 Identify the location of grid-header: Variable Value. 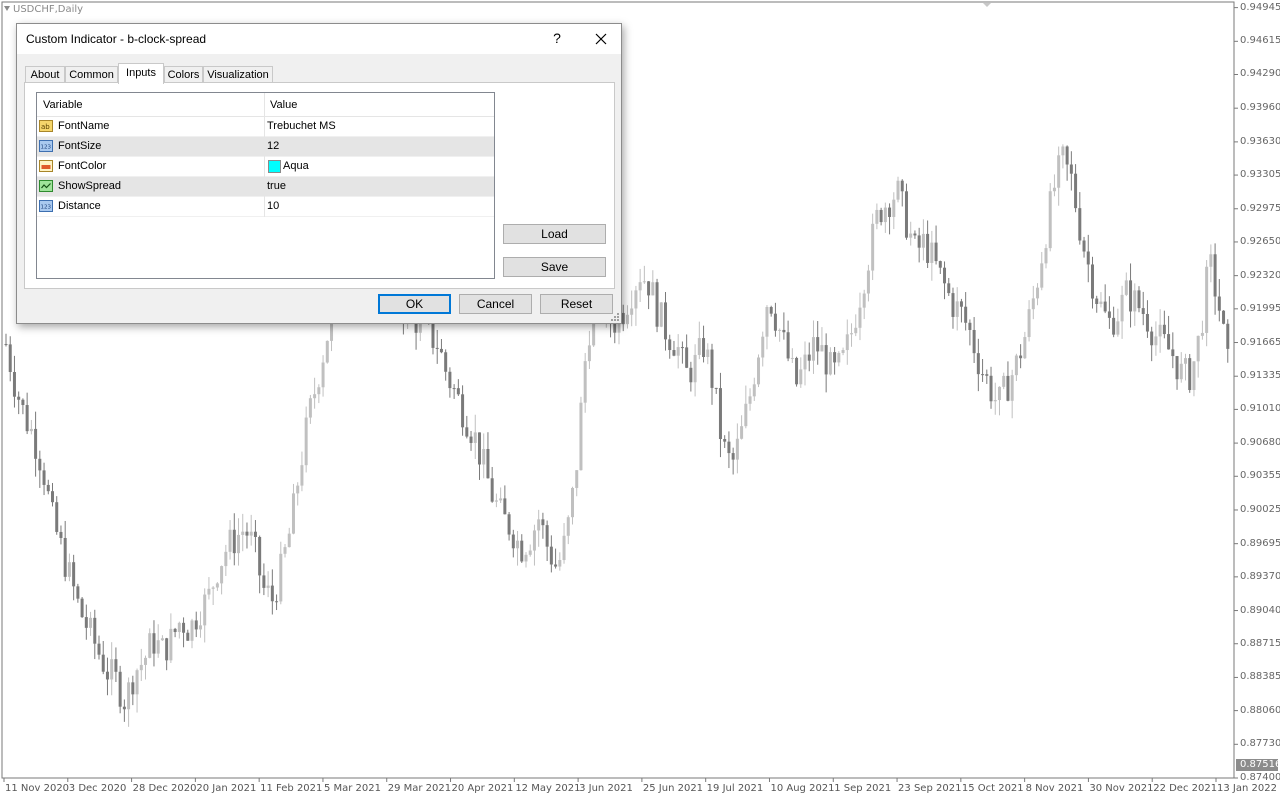
(265, 105).